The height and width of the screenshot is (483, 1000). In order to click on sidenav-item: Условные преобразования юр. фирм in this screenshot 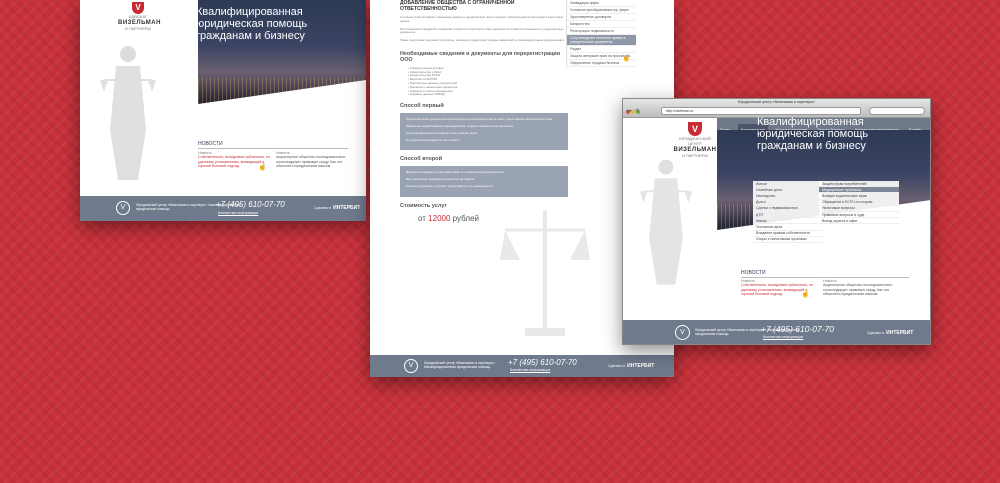, I will do `click(601, 10)`.